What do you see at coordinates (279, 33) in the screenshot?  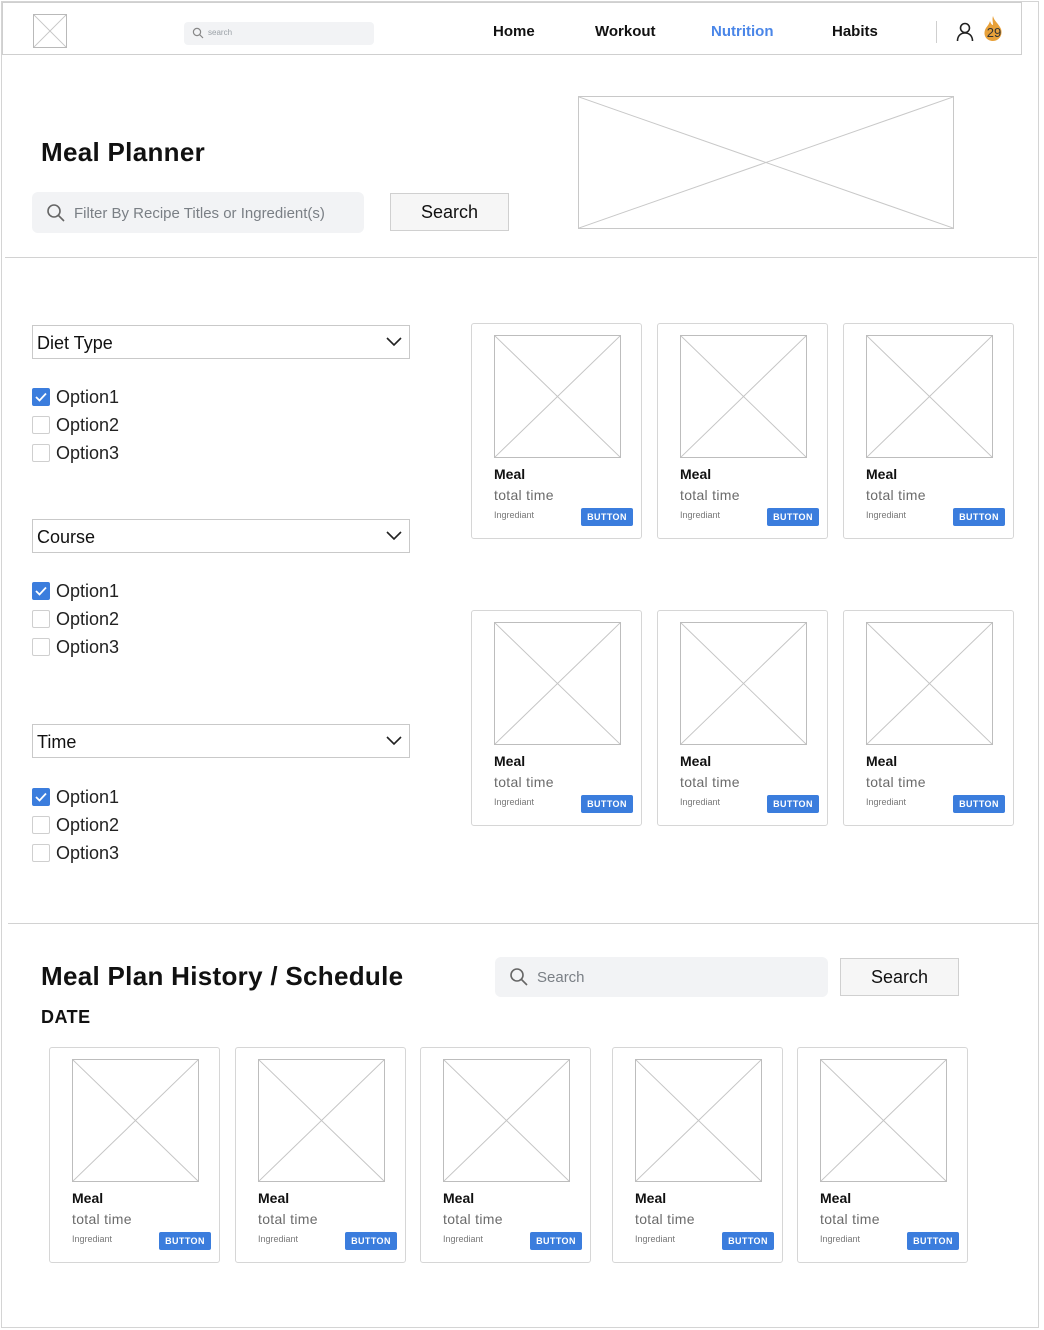 I see `nav-search-input: search` at bounding box center [279, 33].